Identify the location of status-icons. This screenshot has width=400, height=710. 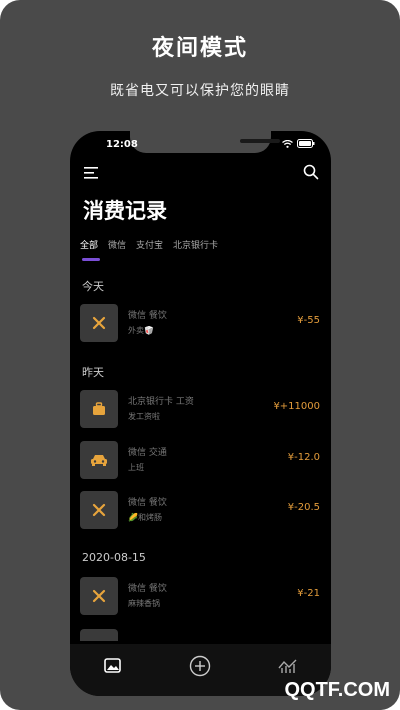
(298, 143).